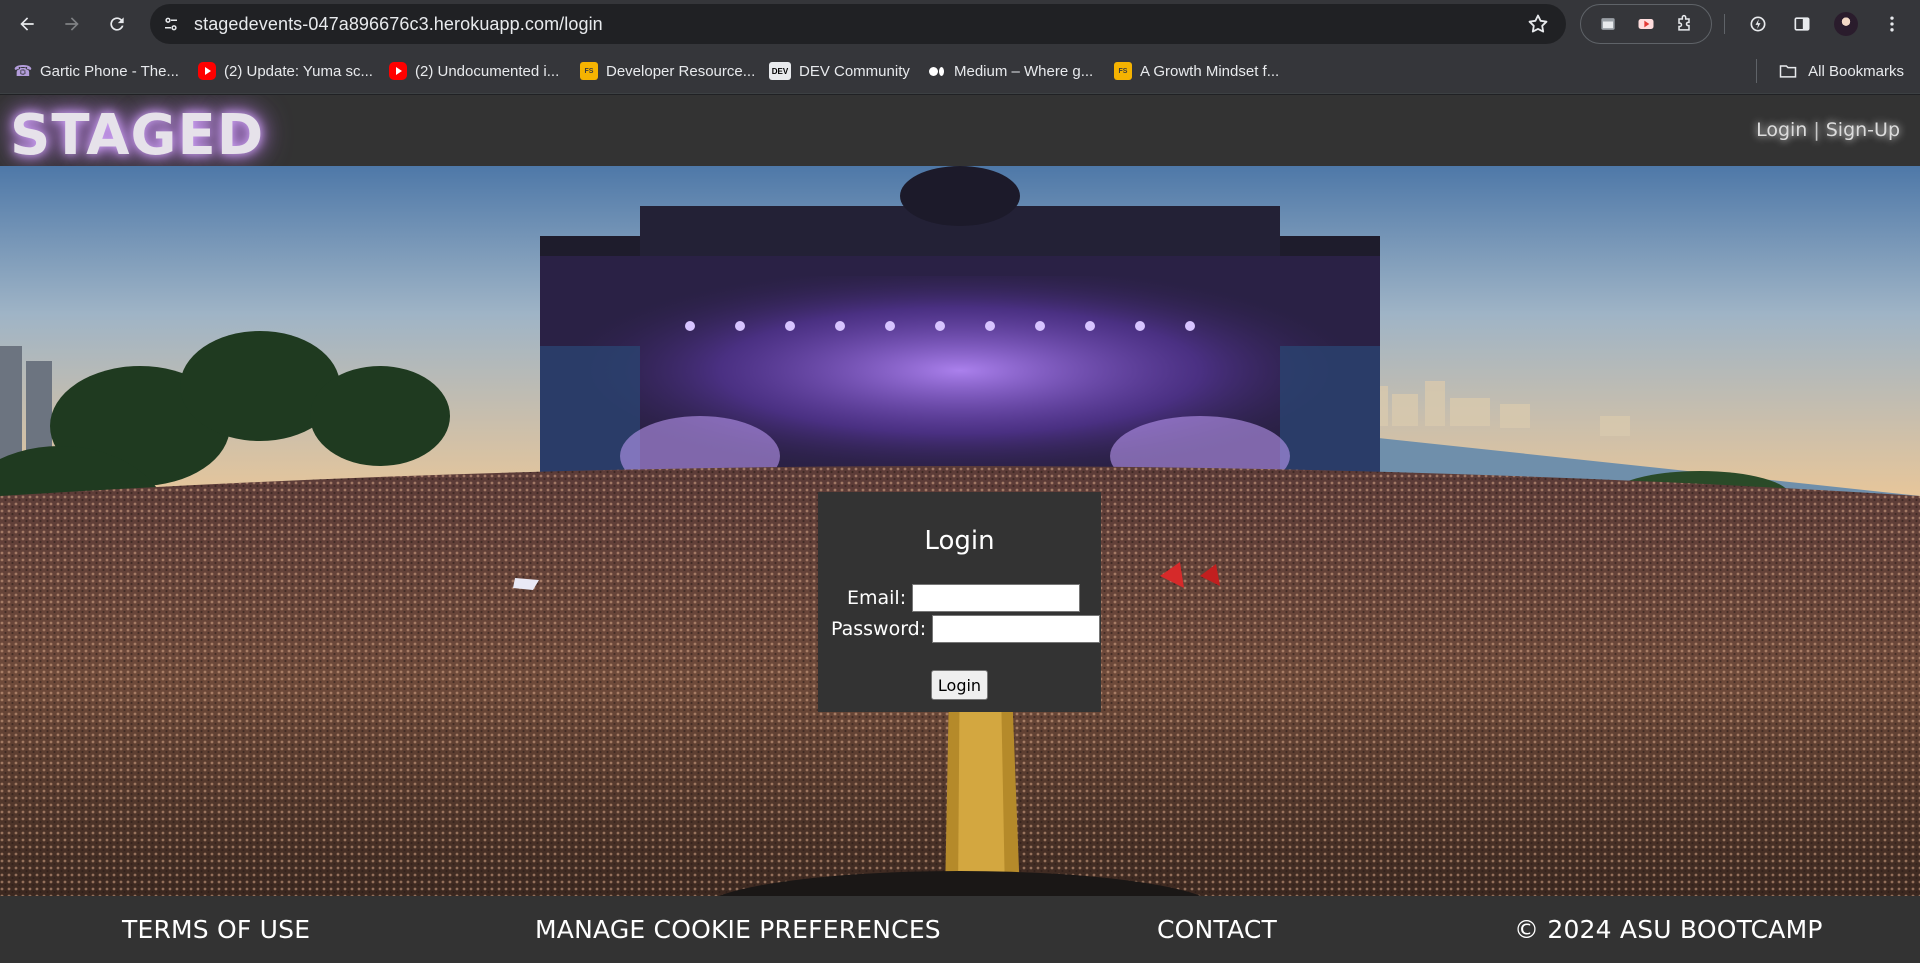  I want to click on copyright-text: © 2024 ASU BOOTCAMP, so click(1668, 929).